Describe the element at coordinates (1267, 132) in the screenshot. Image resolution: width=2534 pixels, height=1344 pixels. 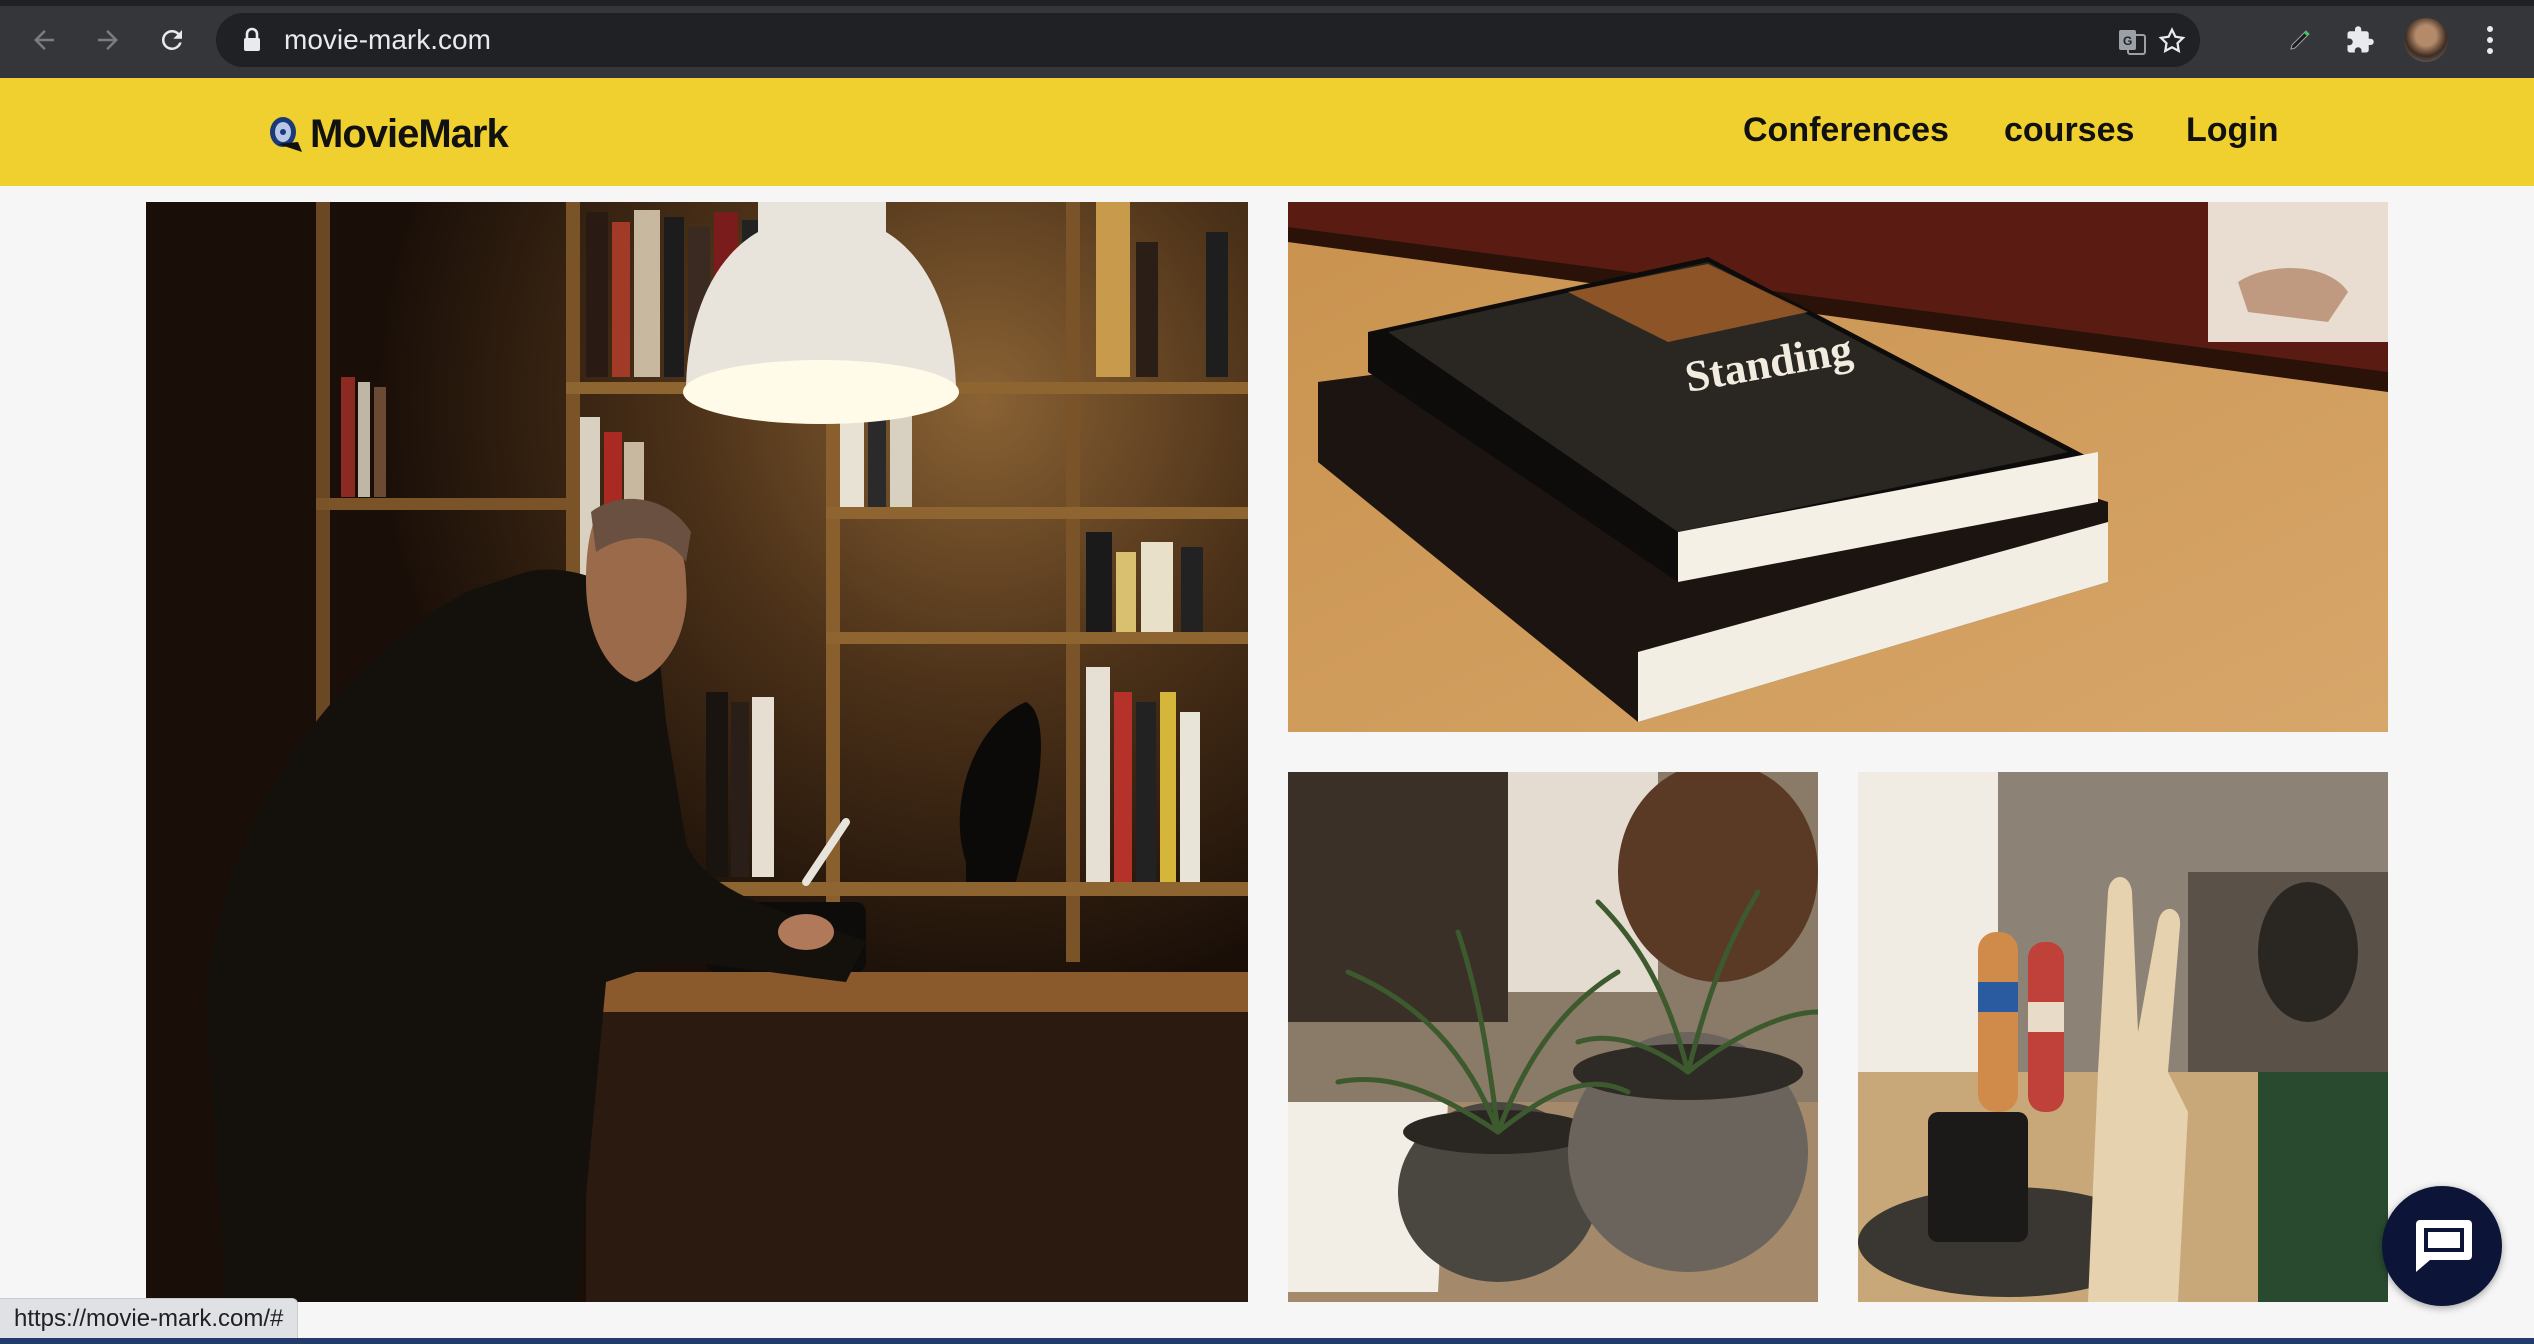
I see `site-header: MovieMark Conferences courses Login` at that location.